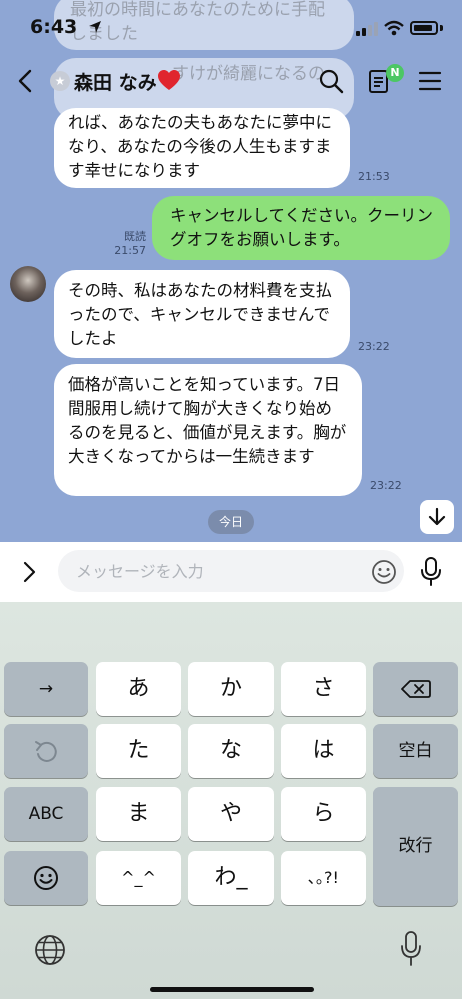 The image size is (462, 999). What do you see at coordinates (395, 73) in the screenshot?
I see `notes-new-badge: N` at bounding box center [395, 73].